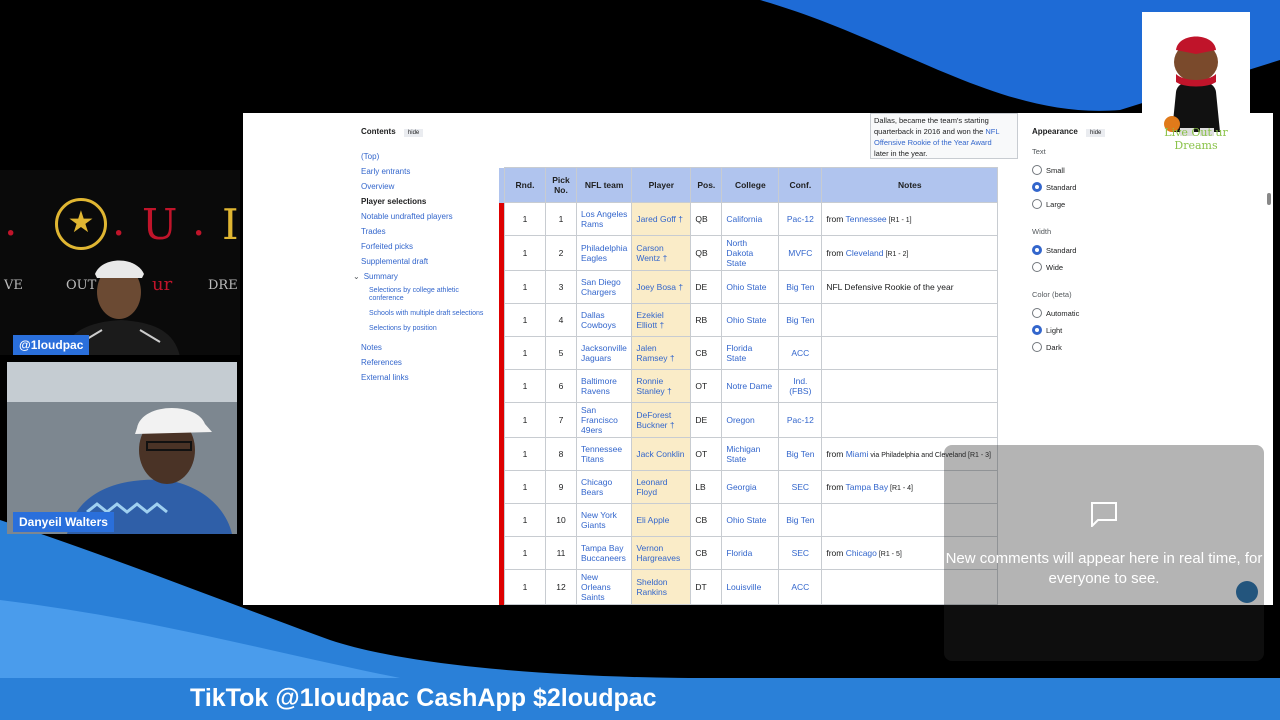  What do you see at coordinates (604, 219) in the screenshot?
I see `cell-team: Los Angeles Rams` at bounding box center [604, 219].